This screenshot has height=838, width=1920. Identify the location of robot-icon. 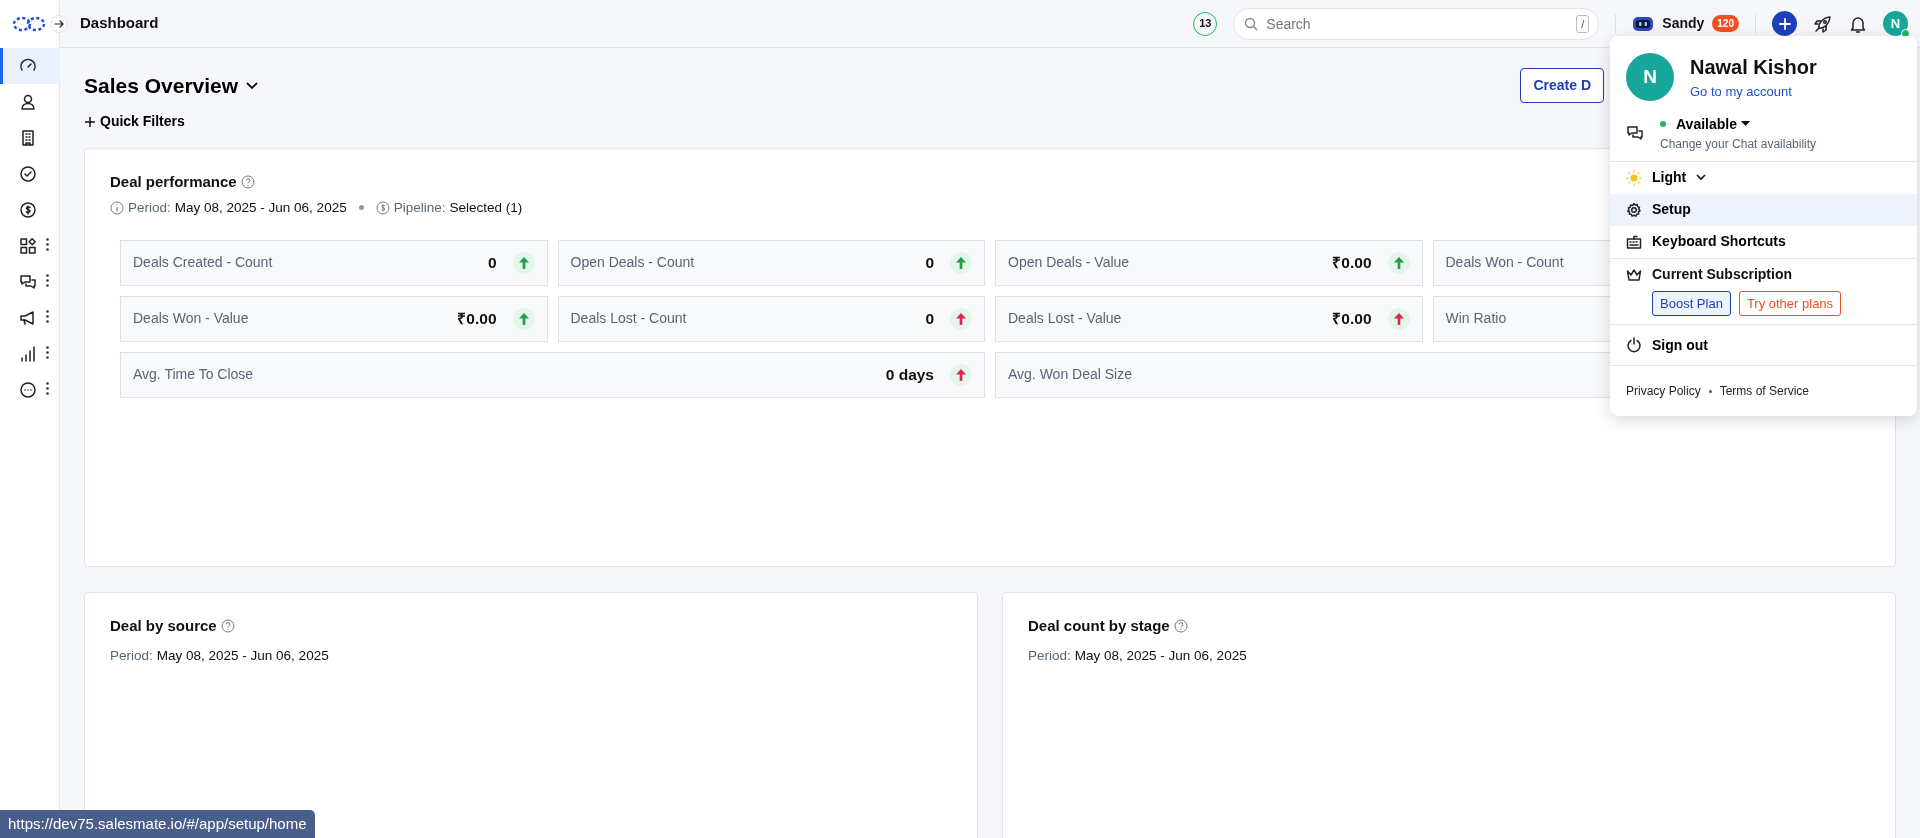
(1643, 23).